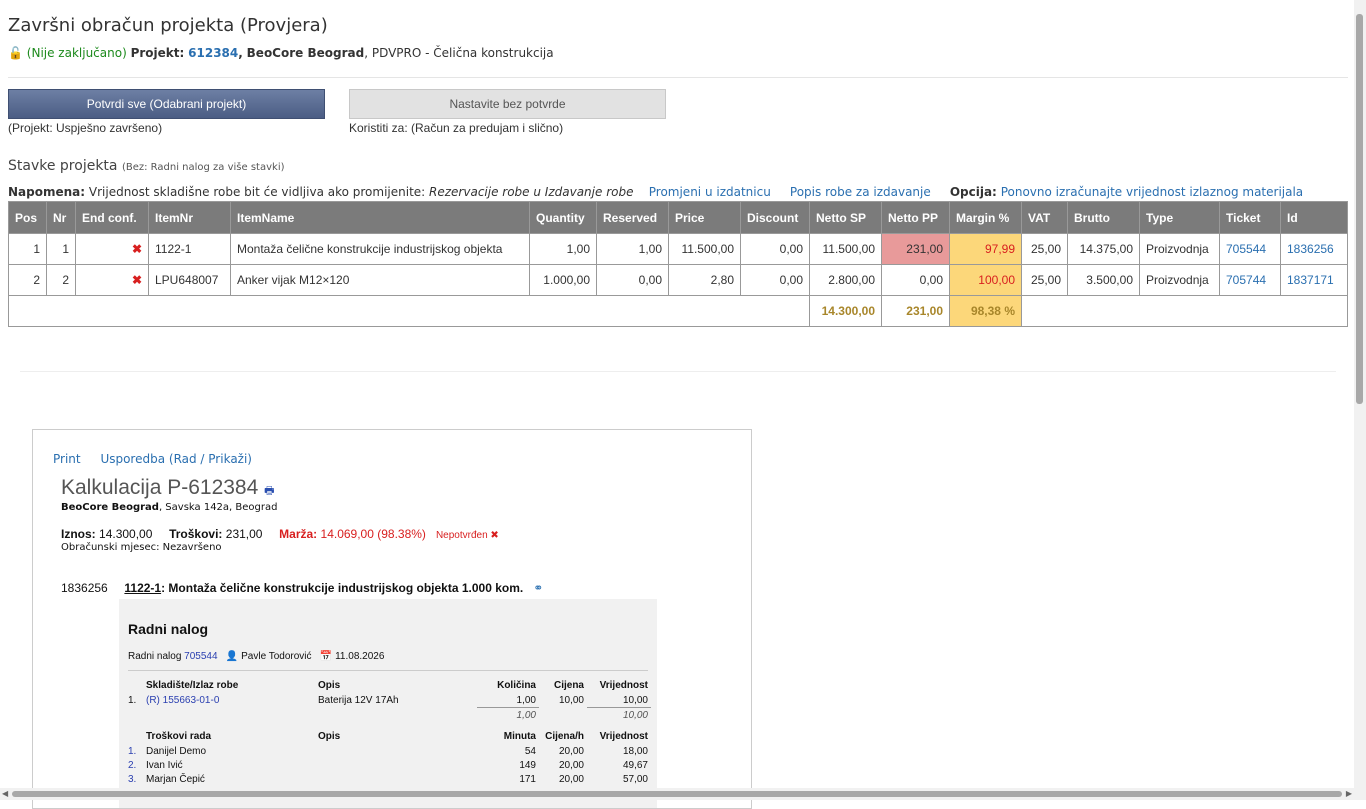  I want to click on calendar-icon: 📅, so click(326, 656).